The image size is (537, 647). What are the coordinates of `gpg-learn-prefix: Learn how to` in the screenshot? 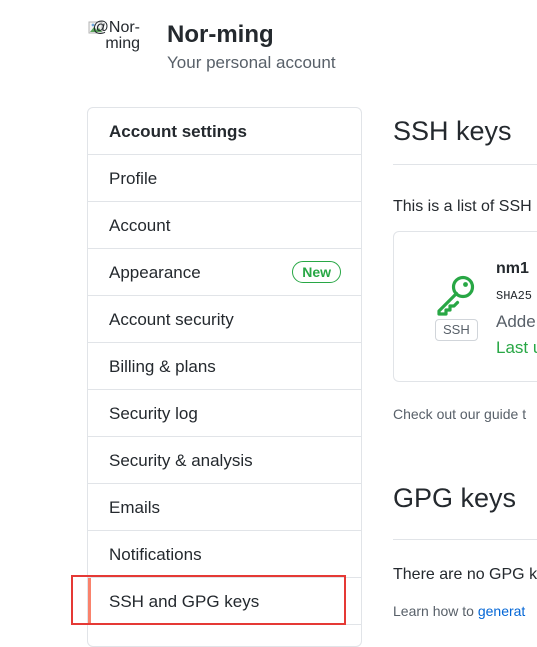 It's located at (435, 611).